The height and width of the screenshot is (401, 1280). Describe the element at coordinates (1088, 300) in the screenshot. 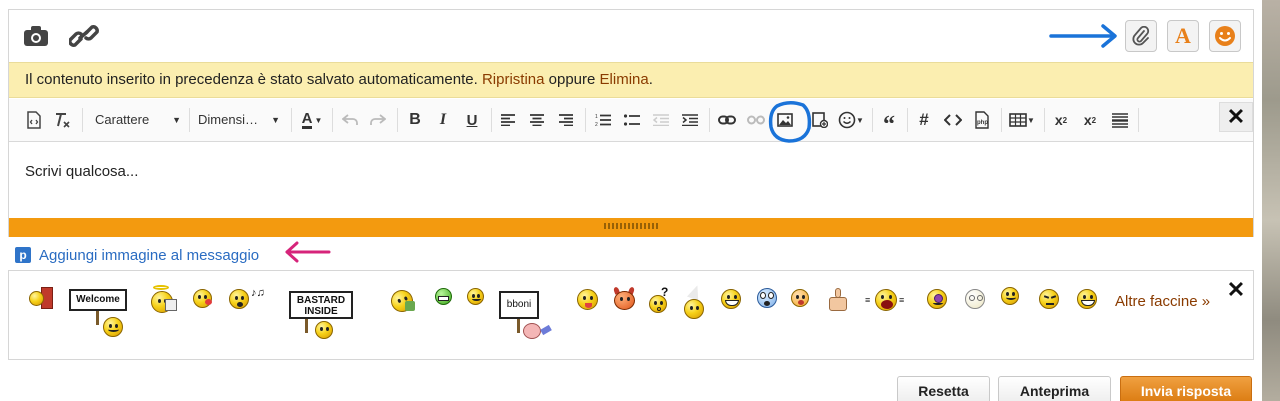

I see `smiley-laugh` at that location.